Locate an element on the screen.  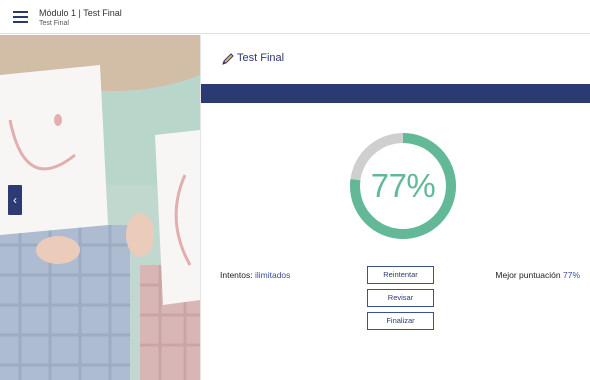
back-button: ‹ is located at coordinates (15, 200).